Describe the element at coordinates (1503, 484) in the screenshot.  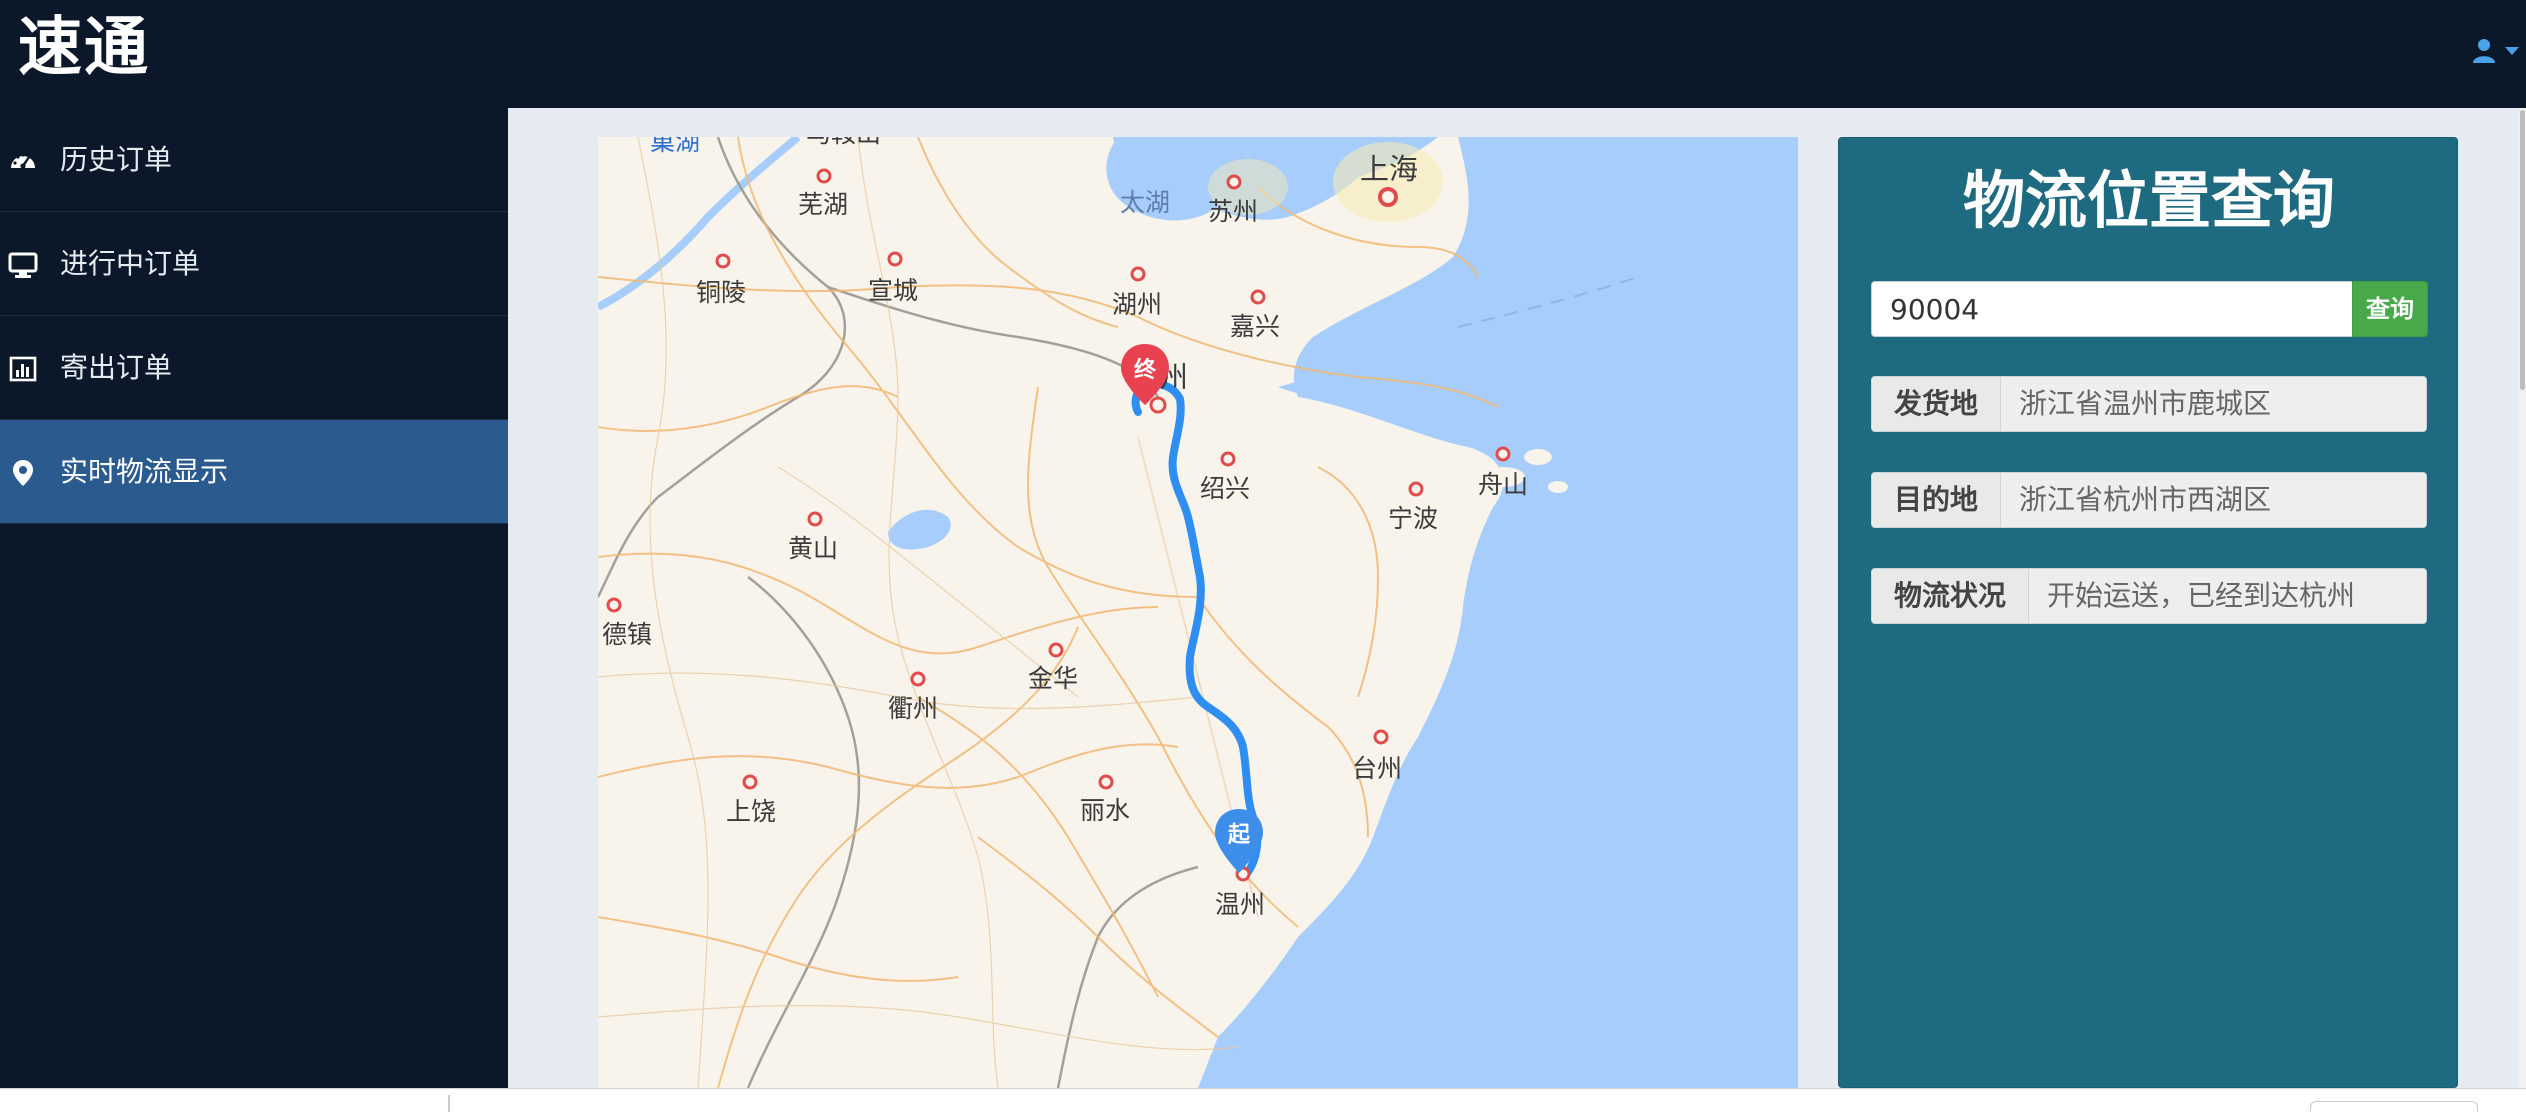
I see `city-label-zhoushan: 舟山` at that location.